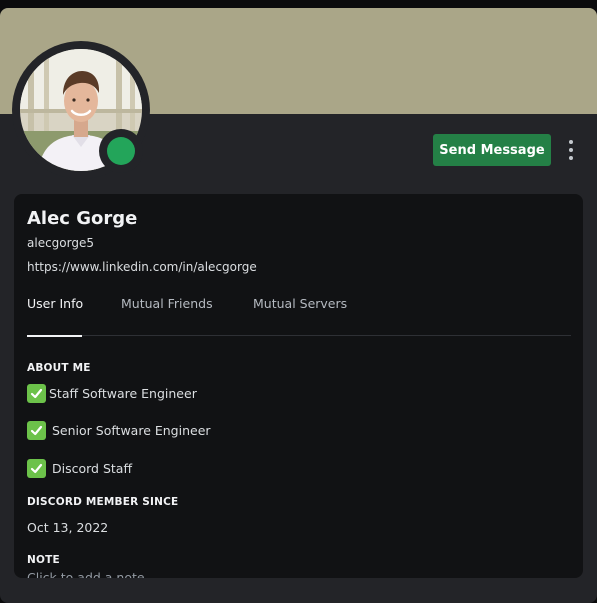 This screenshot has width=597, height=603. I want to click on online-status-icon, so click(121, 151).